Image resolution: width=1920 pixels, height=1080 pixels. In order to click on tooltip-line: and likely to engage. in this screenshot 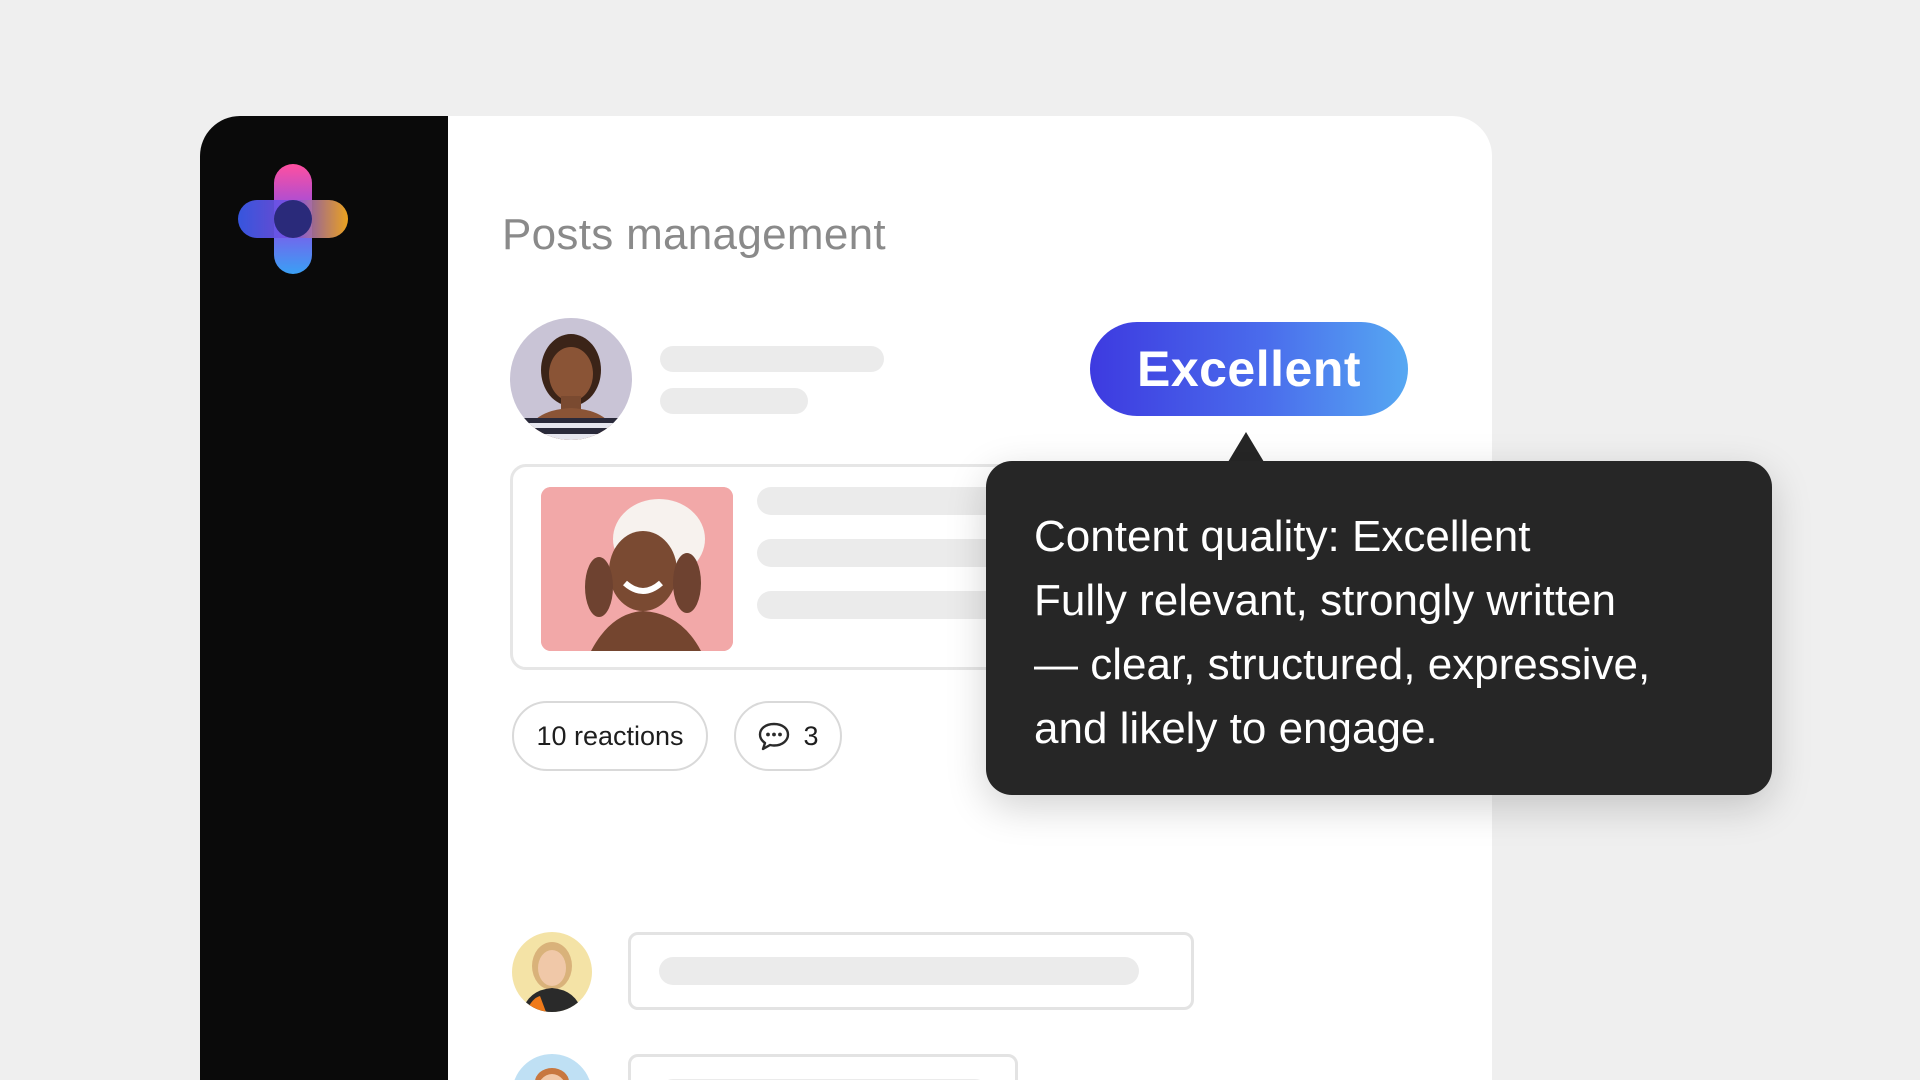, I will do `click(1236, 728)`.